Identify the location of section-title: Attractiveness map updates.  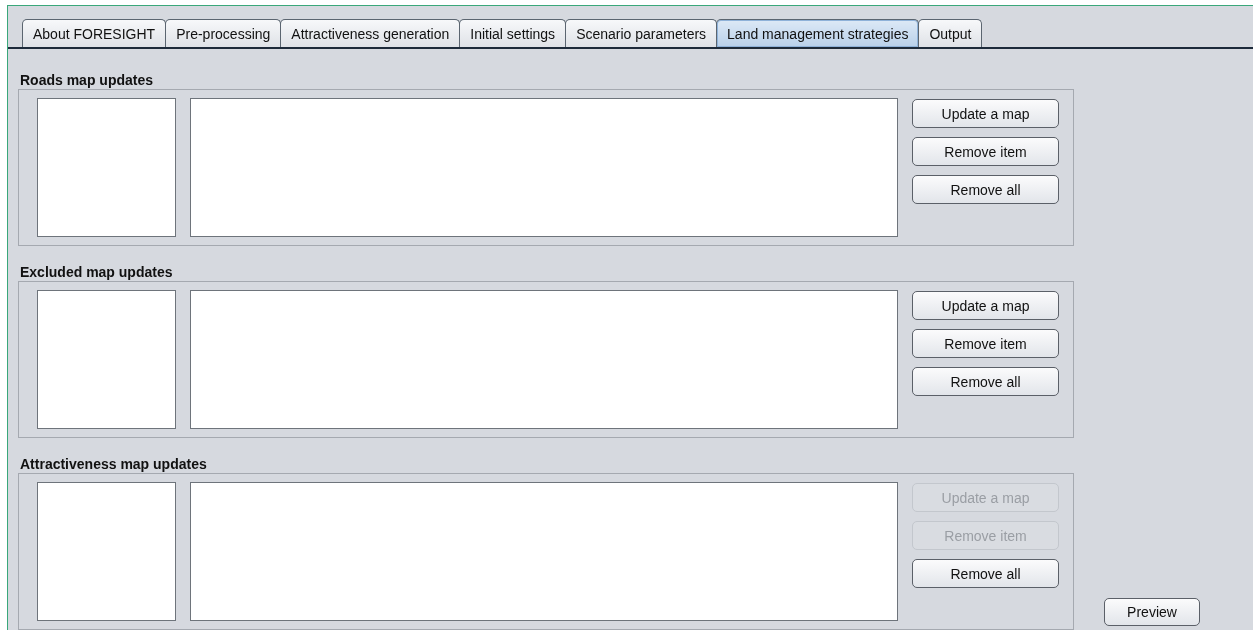
(113, 464).